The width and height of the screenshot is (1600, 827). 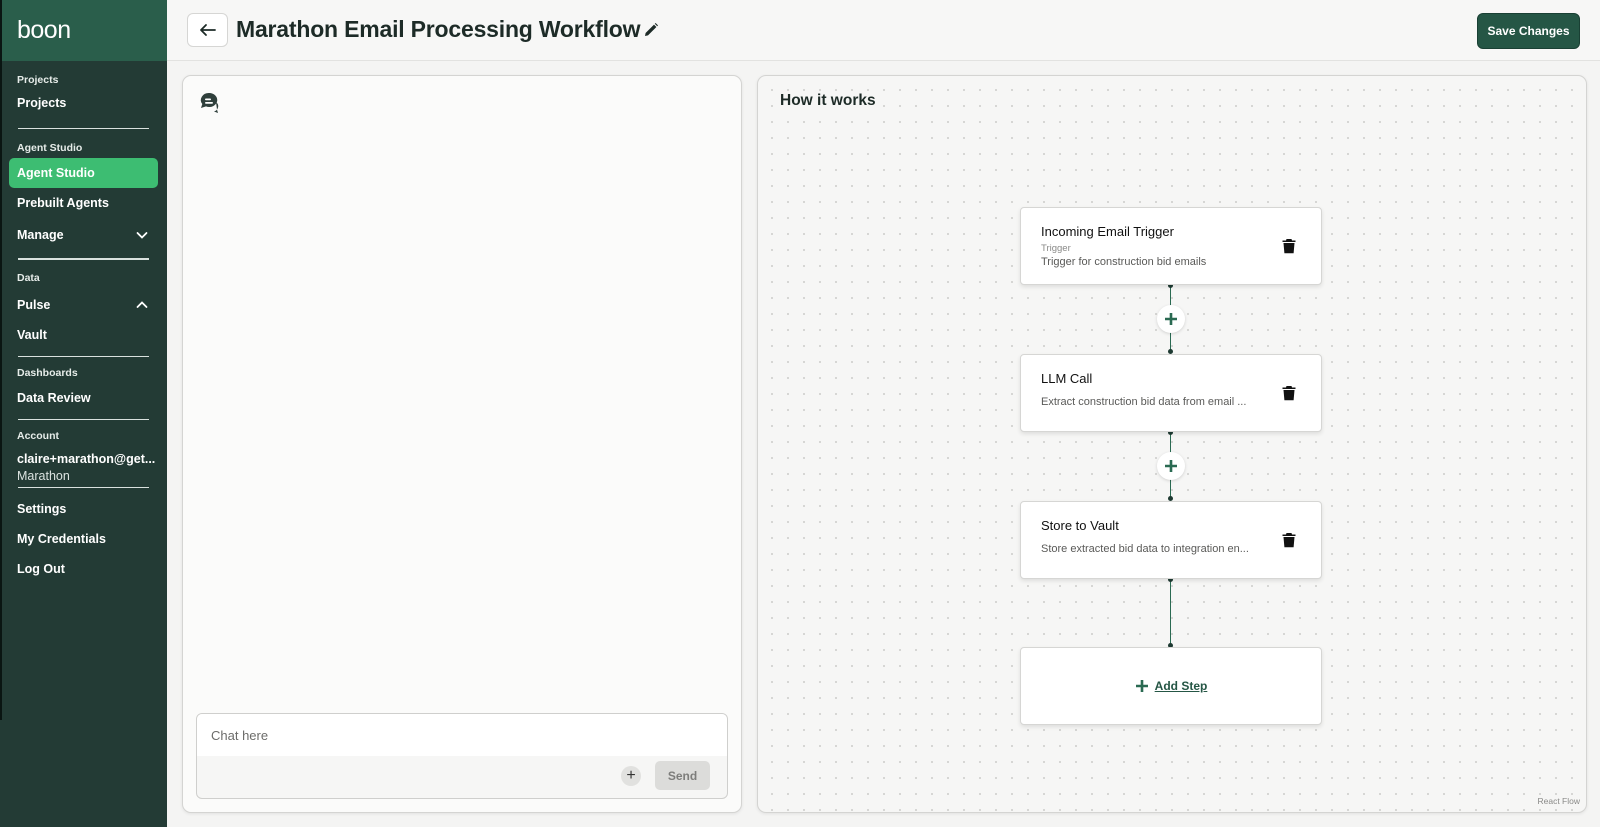 I want to click on section-title-agent-studio: Agent Studio, so click(x=50, y=148).